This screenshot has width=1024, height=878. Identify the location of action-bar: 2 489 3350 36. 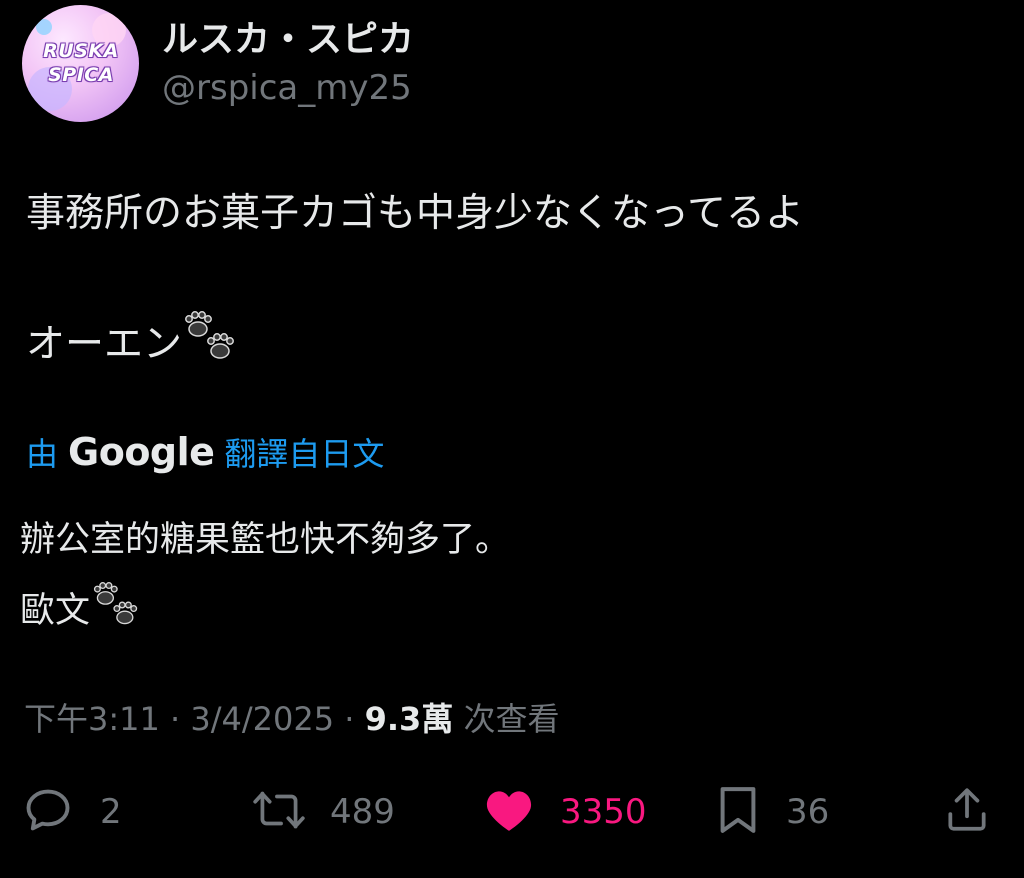
(512, 812).